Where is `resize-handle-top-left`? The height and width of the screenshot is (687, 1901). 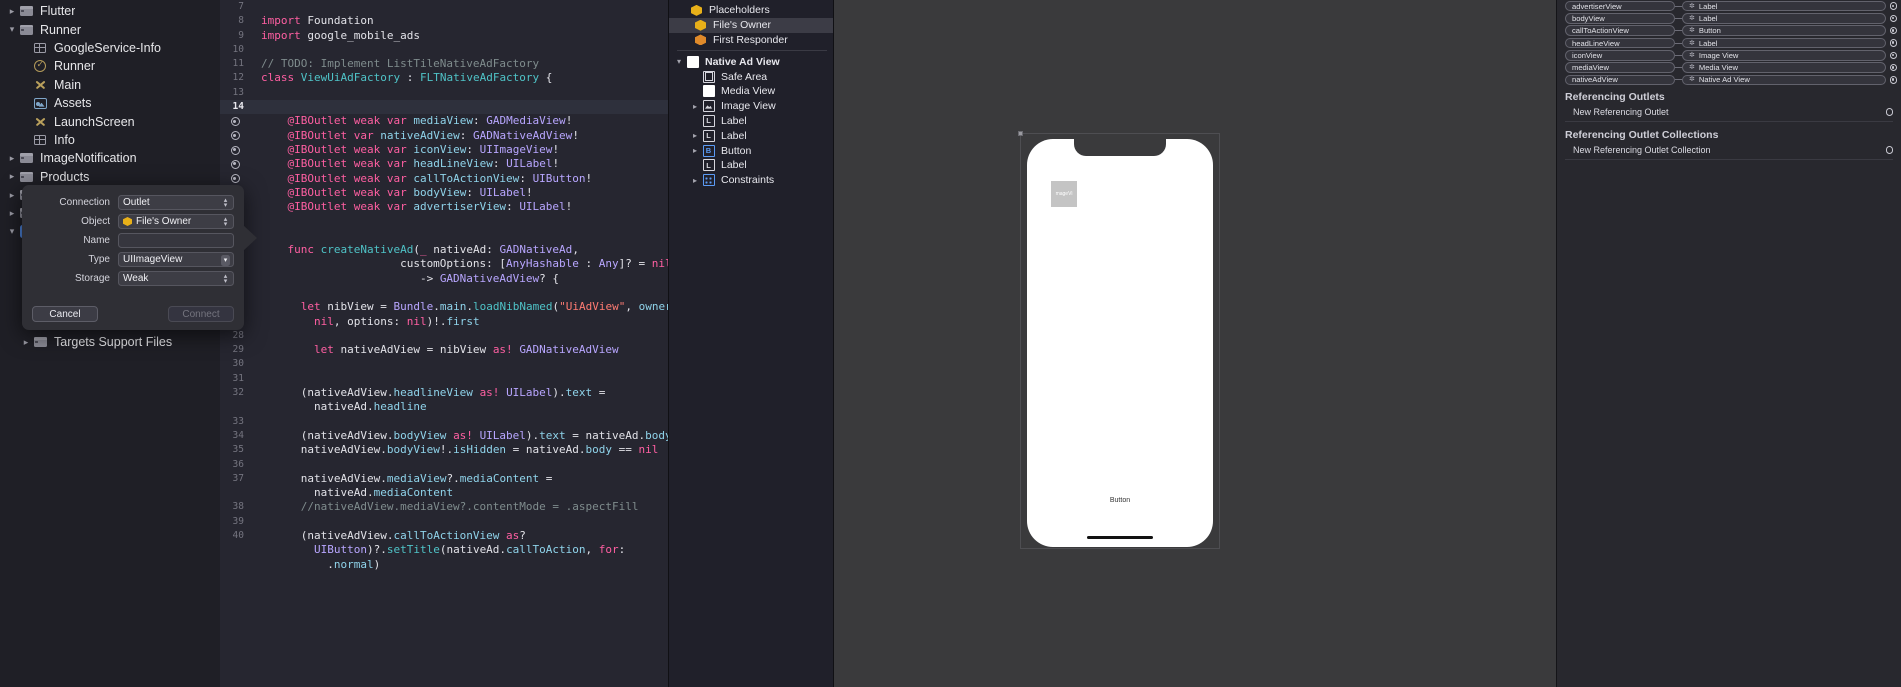
resize-handle-top-left is located at coordinates (1020, 133).